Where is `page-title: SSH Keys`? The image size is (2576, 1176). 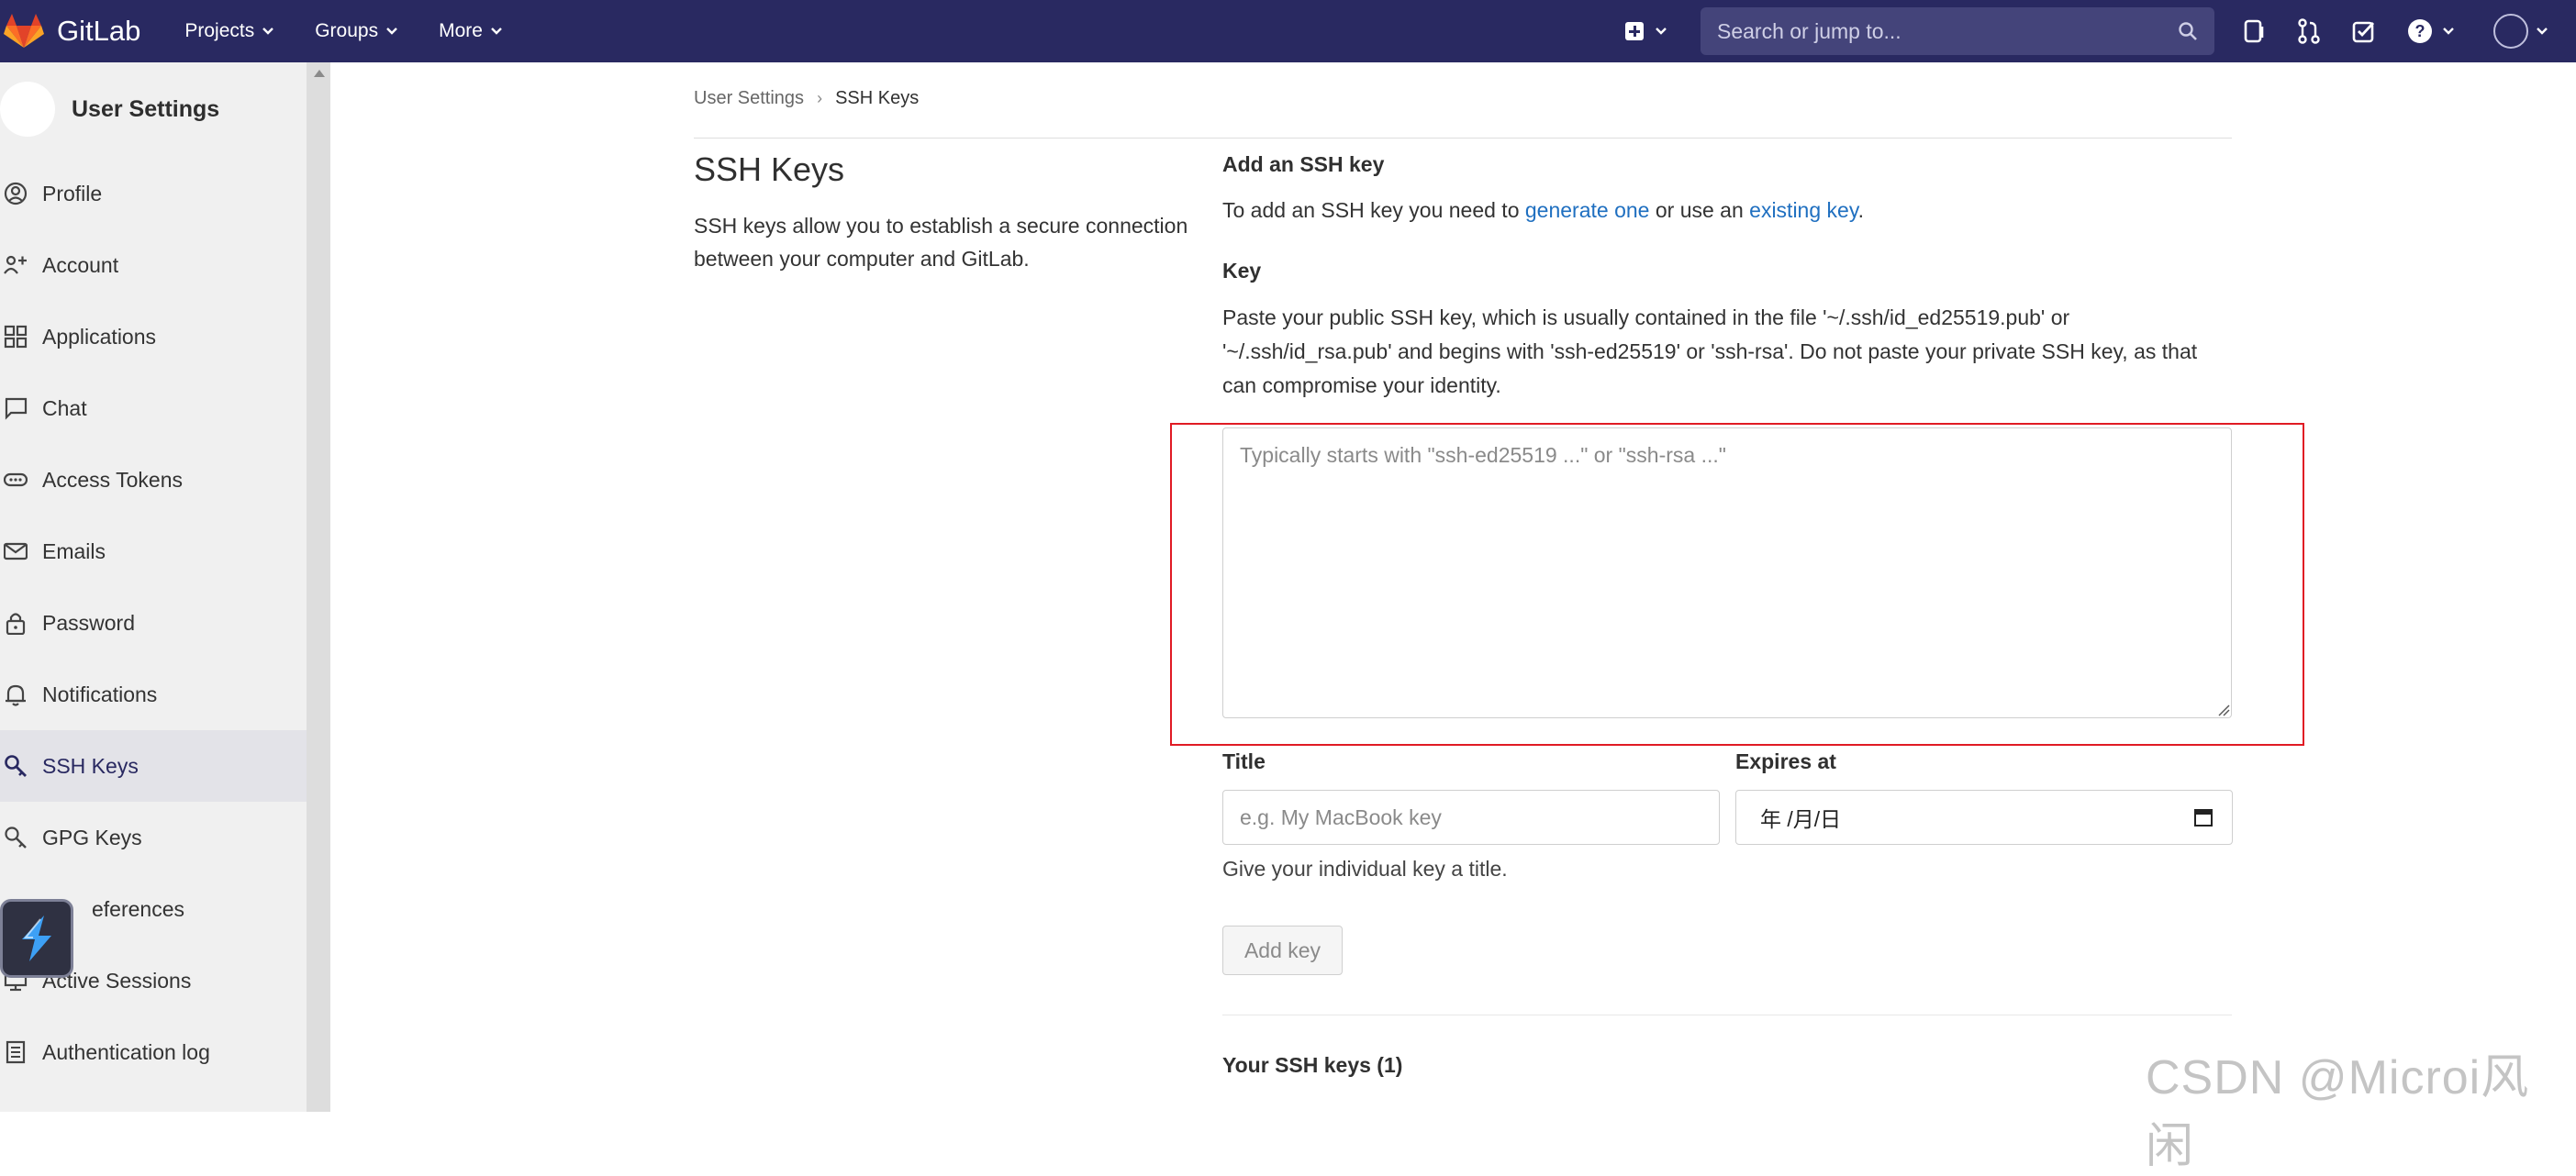 page-title: SSH Keys is located at coordinates (769, 169).